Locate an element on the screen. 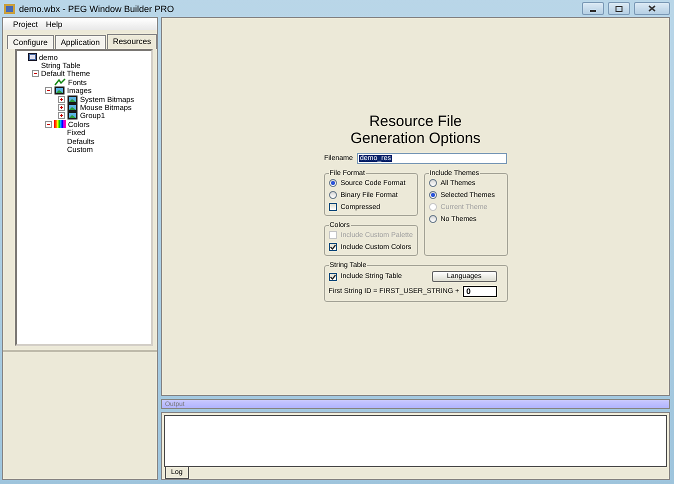  tab: Resources is located at coordinates (132, 41).